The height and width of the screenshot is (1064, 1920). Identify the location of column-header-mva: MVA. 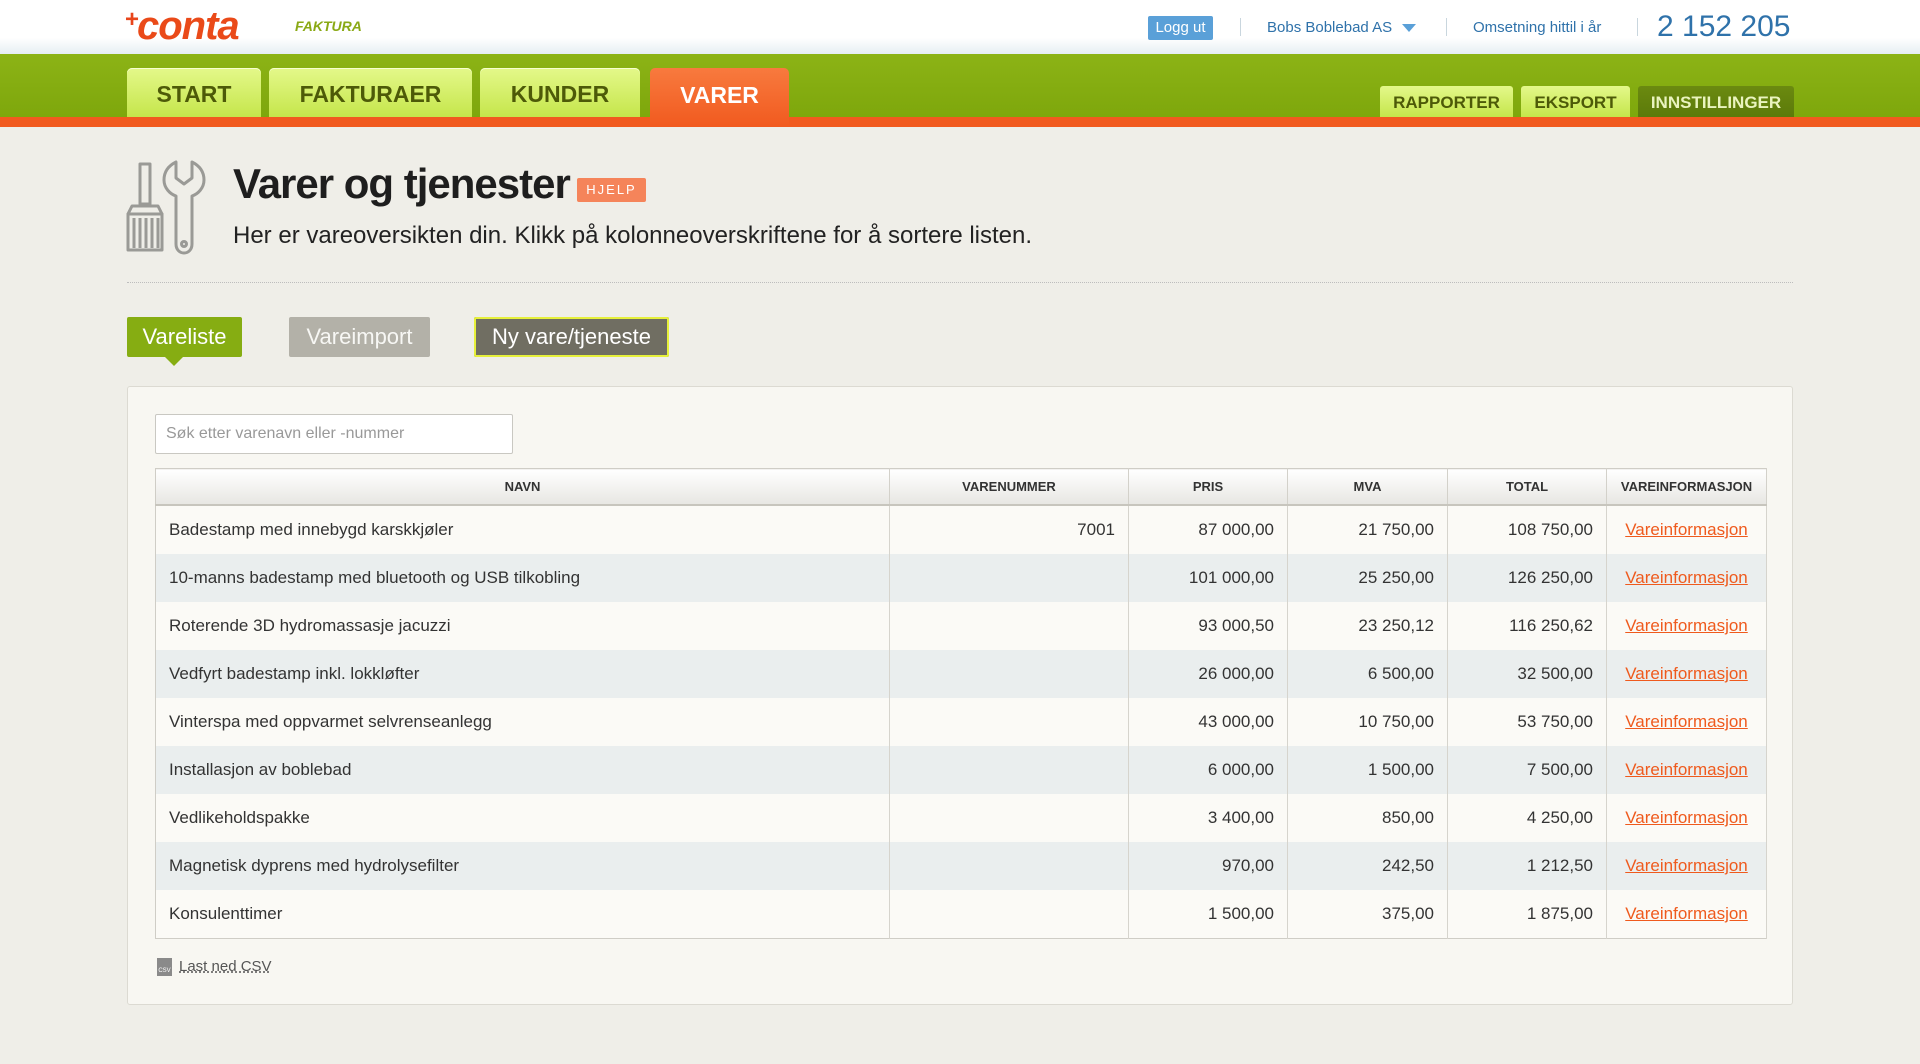
(1367, 487).